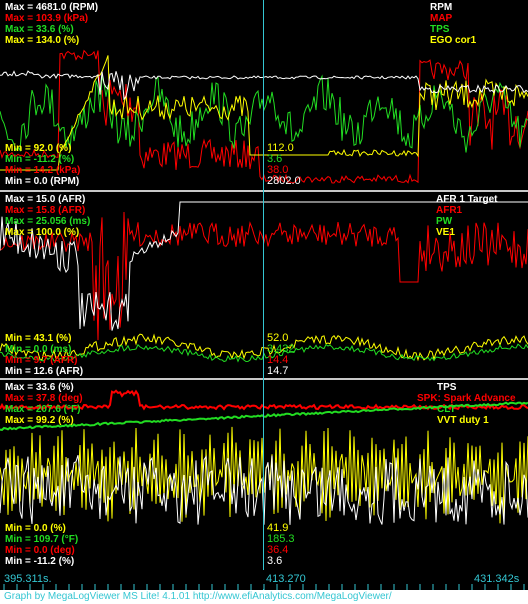 The width and height of the screenshot is (528, 604). Describe the element at coordinates (449, 210) in the screenshot. I see `legend-afr1: AFR1` at that location.